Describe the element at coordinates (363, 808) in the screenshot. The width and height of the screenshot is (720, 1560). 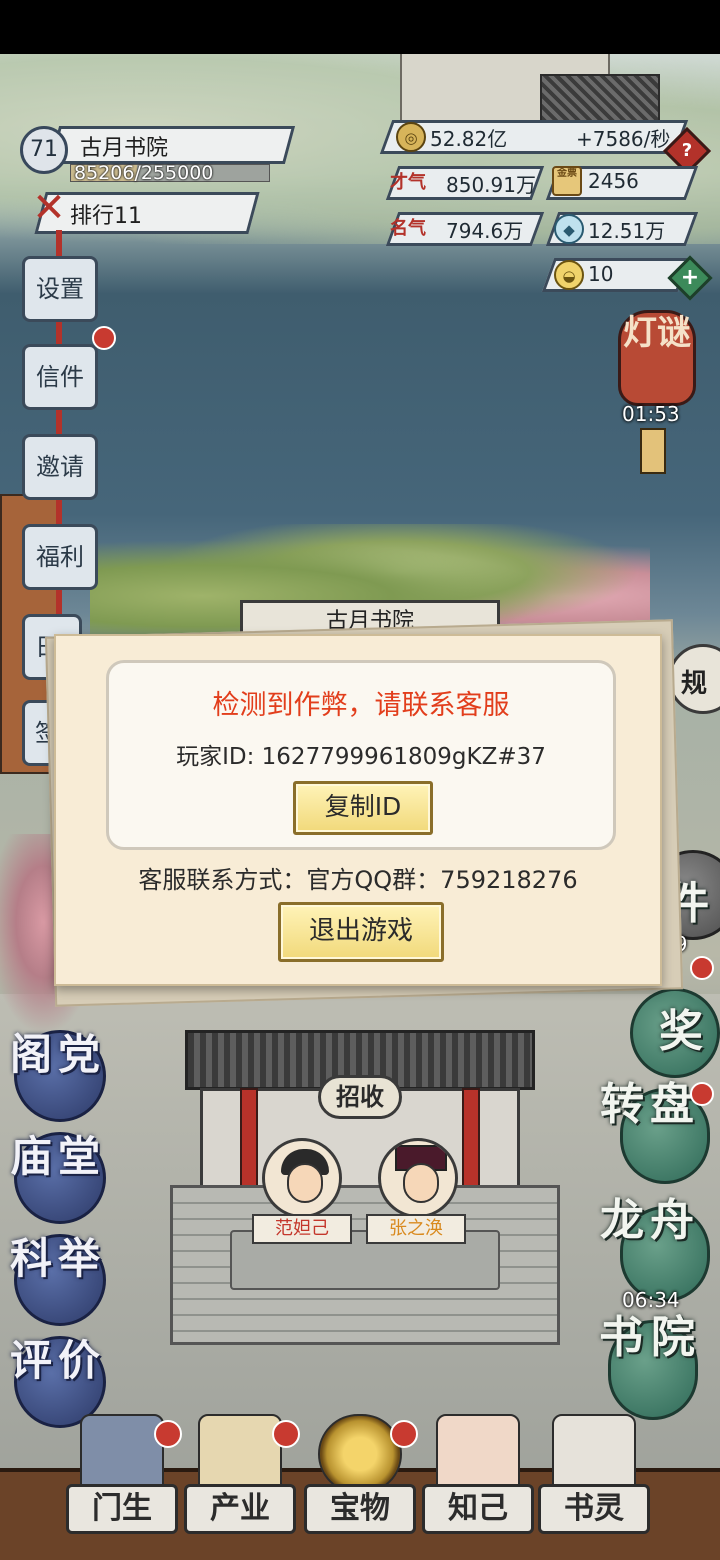
I see `copy-id-button: 复制ID` at that location.